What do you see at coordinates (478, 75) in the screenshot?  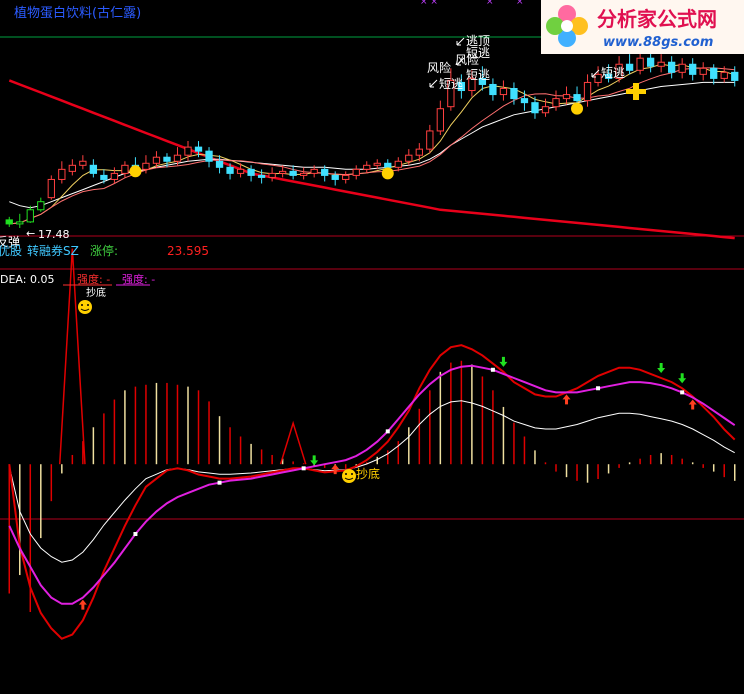 I see `annotation-short-escape-2: 短逃` at bounding box center [478, 75].